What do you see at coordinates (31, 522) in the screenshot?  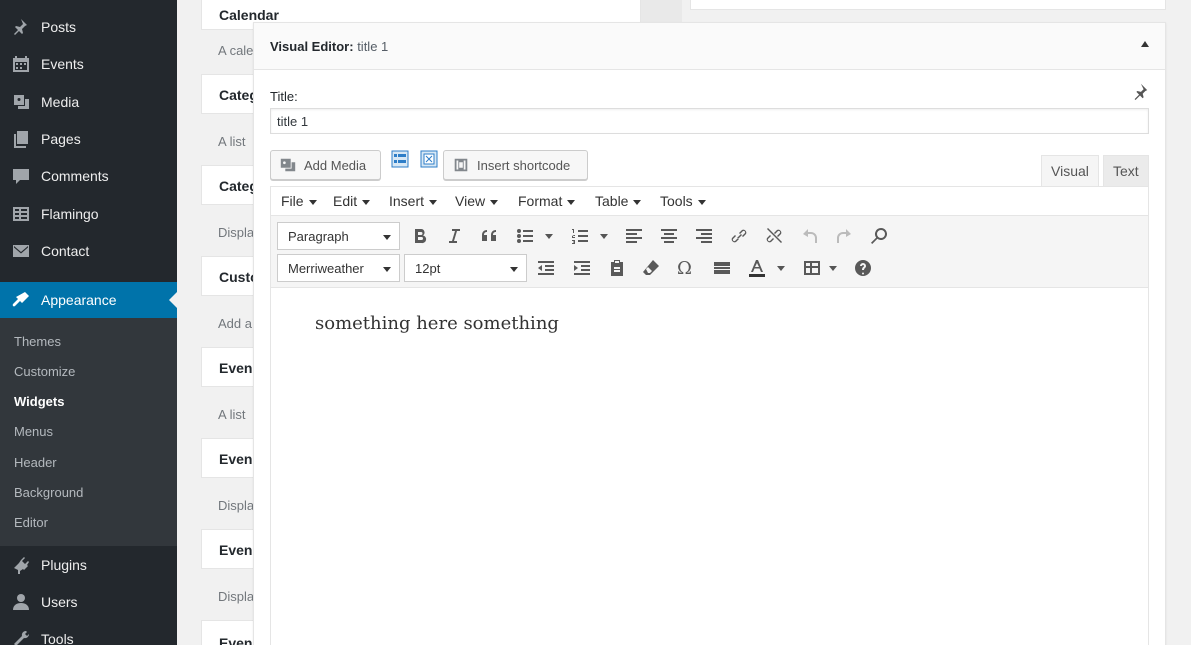 I see `submenu-item-editor: Editor` at bounding box center [31, 522].